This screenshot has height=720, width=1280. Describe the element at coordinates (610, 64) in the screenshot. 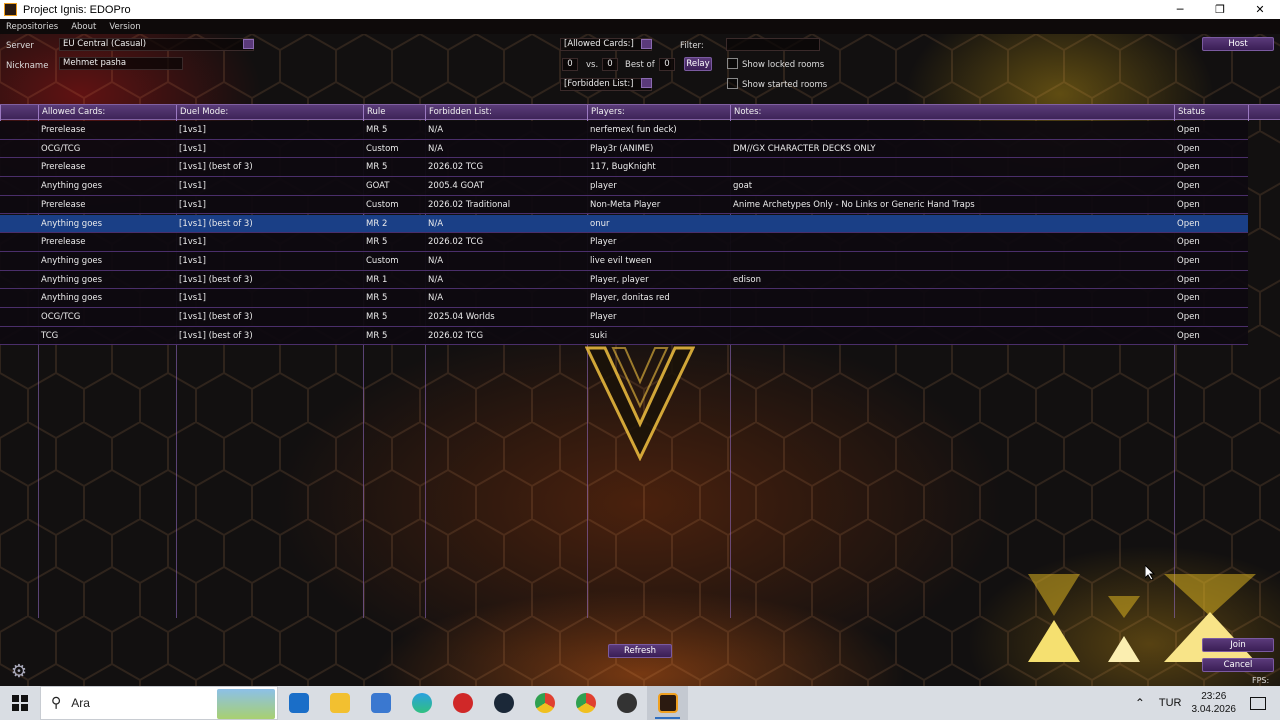

I see `team2-count-input: 0` at that location.